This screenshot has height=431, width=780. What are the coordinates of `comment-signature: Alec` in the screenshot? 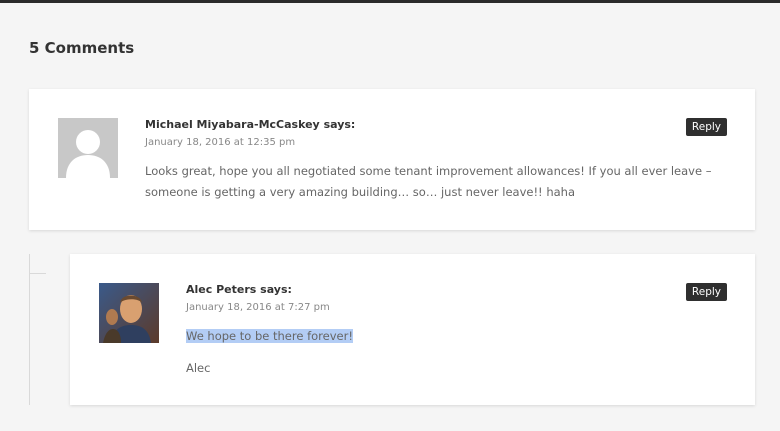 It's located at (198, 368).